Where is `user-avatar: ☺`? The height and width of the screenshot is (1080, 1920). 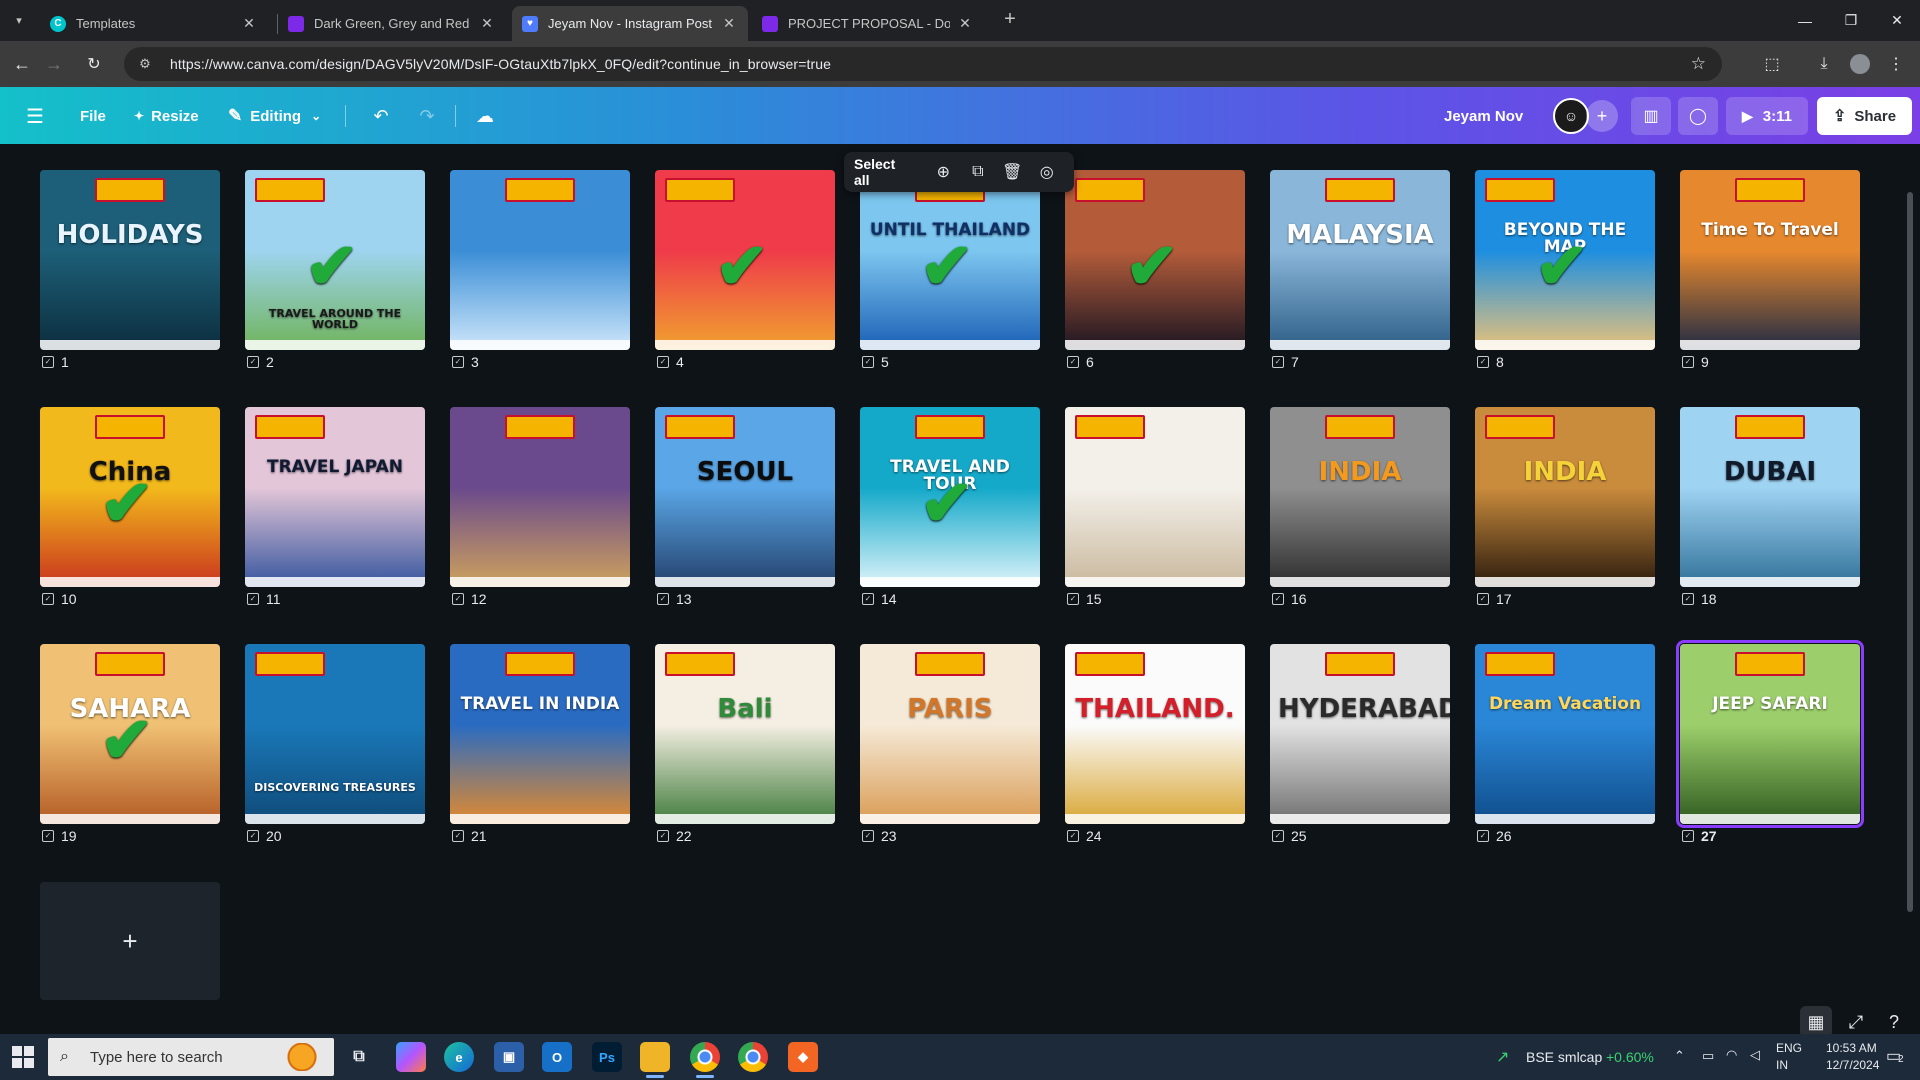 user-avatar: ☺ is located at coordinates (1571, 116).